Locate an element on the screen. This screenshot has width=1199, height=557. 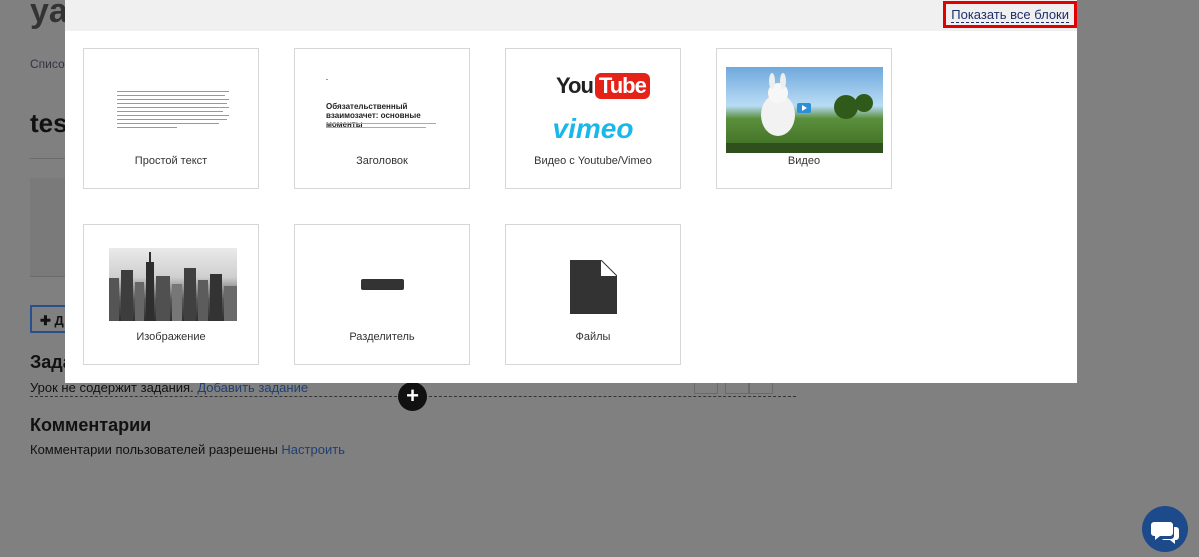
video-thumbnail is located at coordinates (804, 110).